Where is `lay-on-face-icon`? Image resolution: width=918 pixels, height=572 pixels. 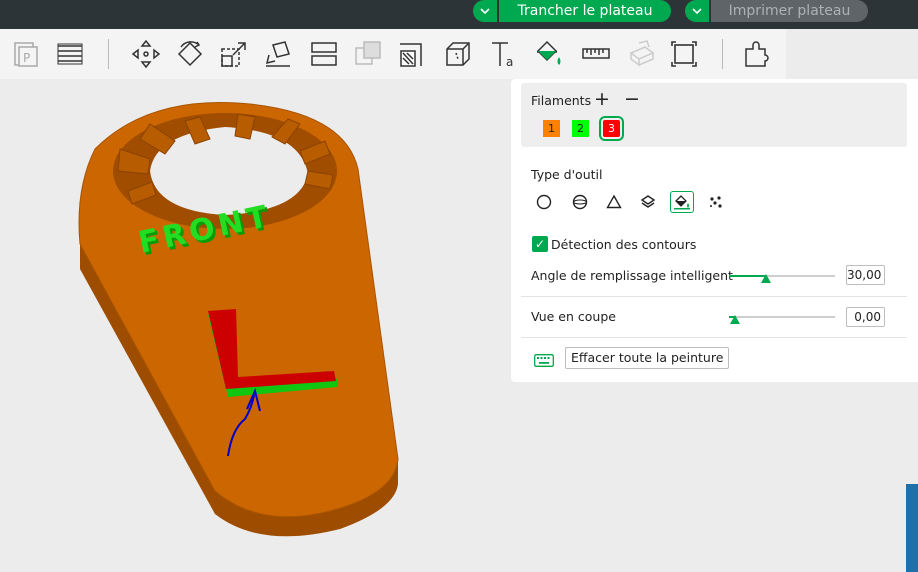
lay-on-face-icon is located at coordinates (278, 54).